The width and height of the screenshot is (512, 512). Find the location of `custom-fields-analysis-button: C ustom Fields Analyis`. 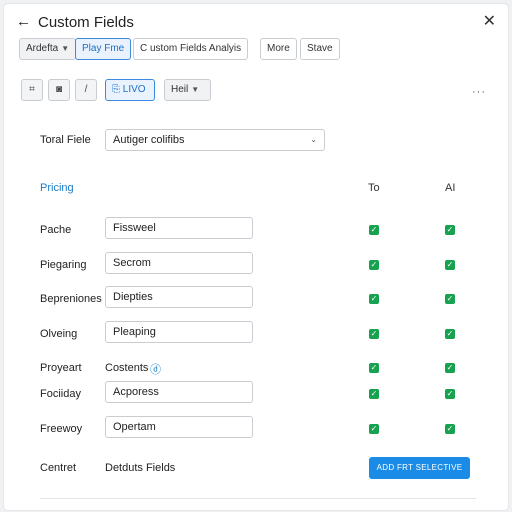

custom-fields-analysis-button: C ustom Fields Analyis is located at coordinates (191, 49).